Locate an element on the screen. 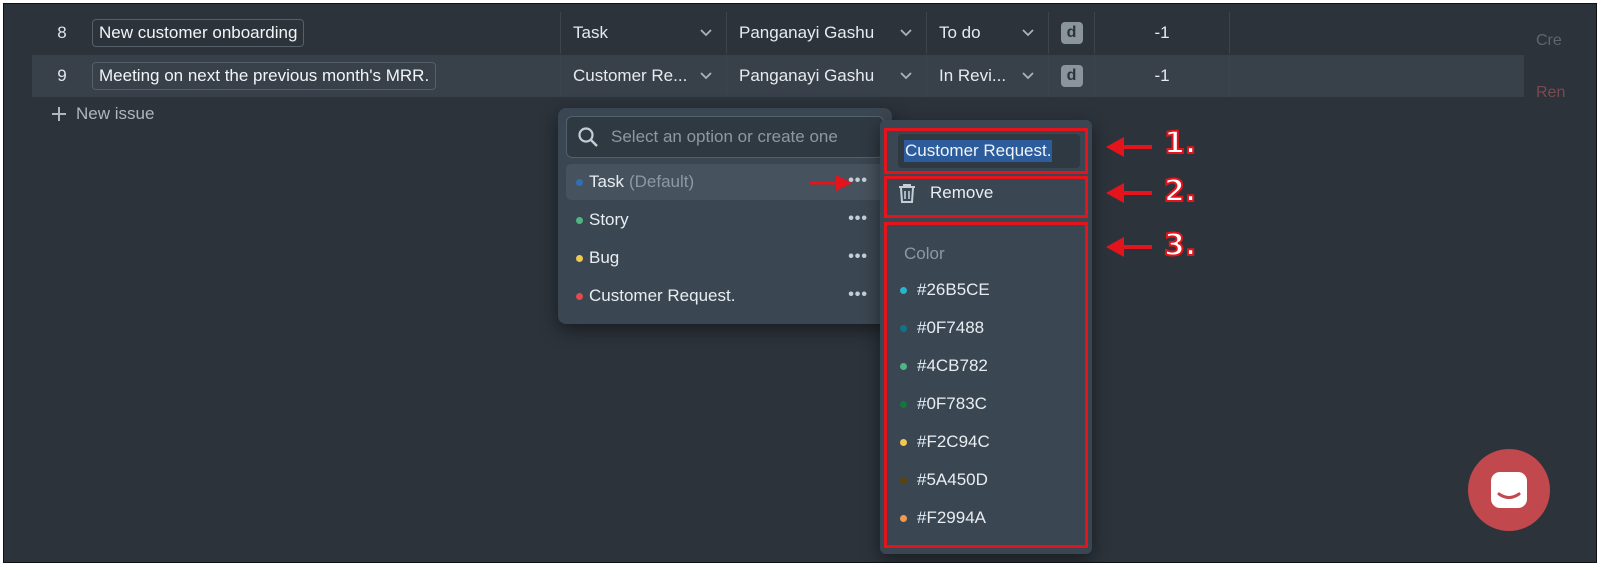 The width and height of the screenshot is (1600, 566). search-input is located at coordinates (741, 137).